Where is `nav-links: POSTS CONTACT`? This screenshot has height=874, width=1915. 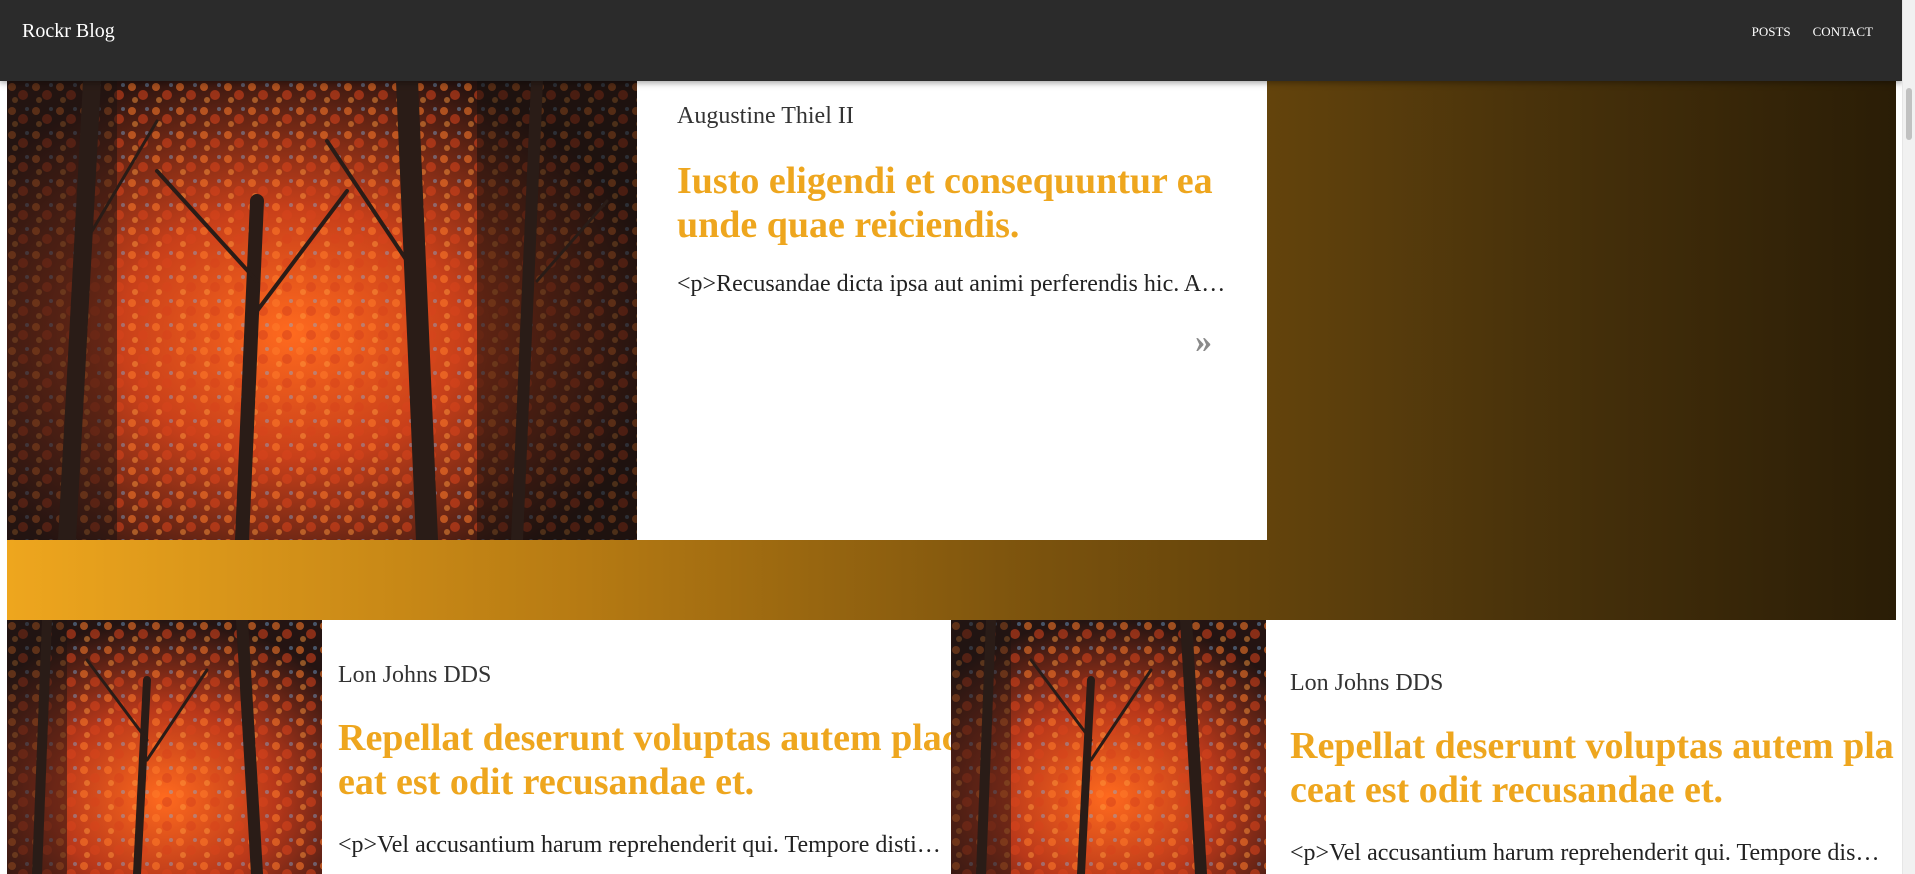 nav-links: POSTS CONTACT is located at coordinates (1812, 32).